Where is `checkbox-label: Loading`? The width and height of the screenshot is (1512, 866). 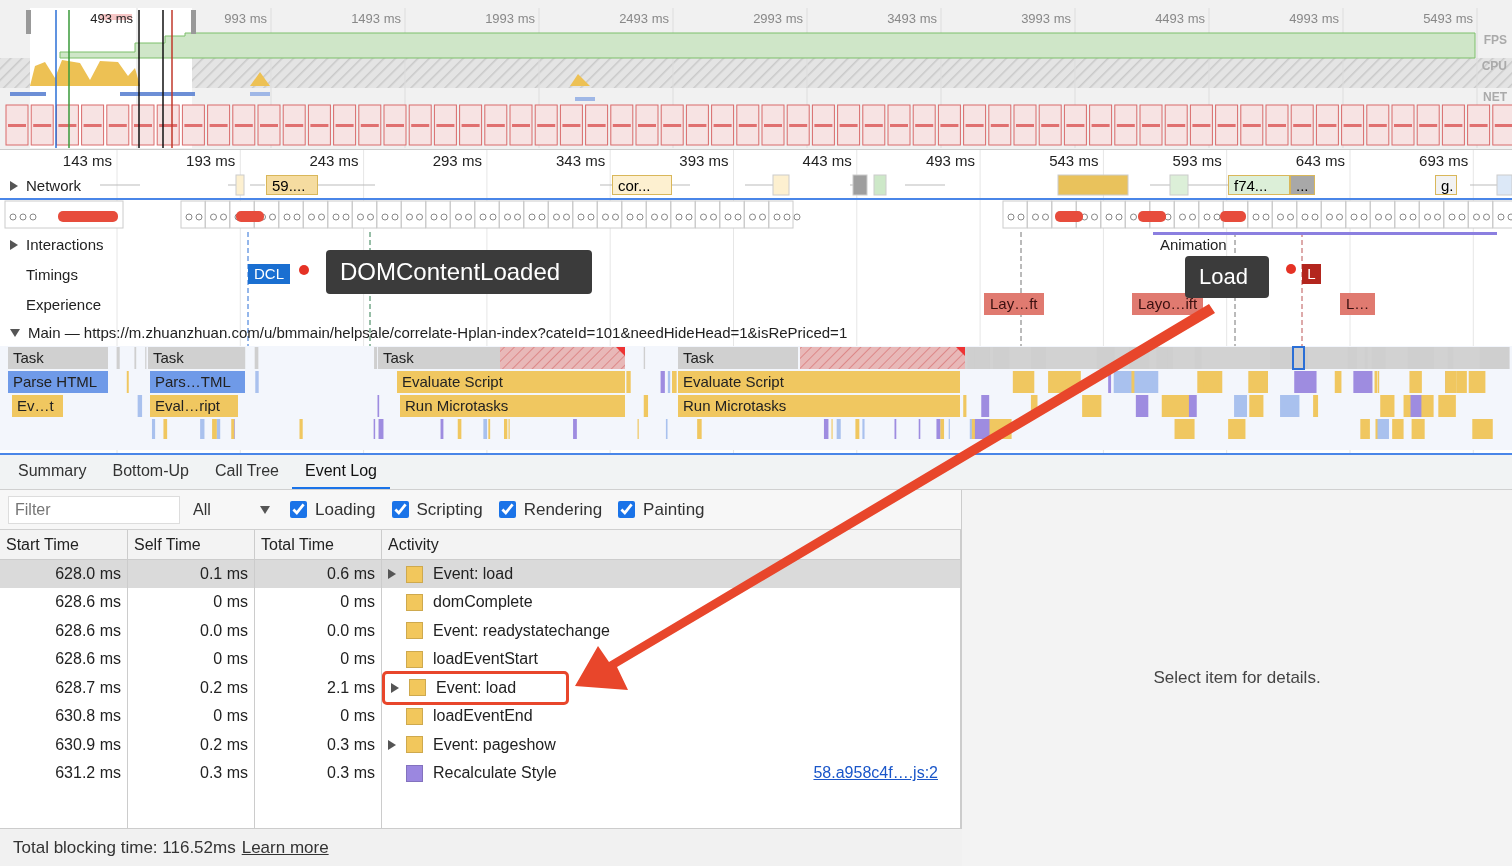
checkbox-label: Loading is located at coordinates (345, 509).